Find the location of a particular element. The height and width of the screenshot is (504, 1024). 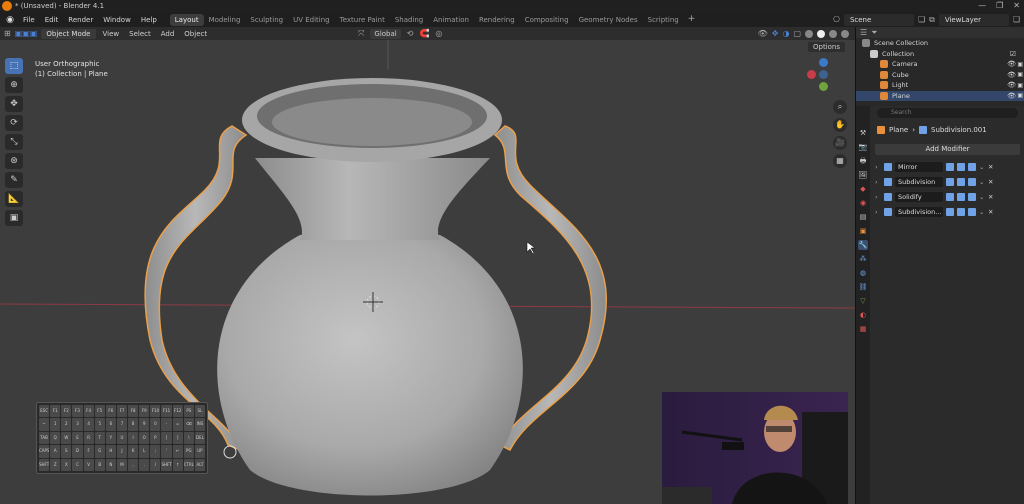

snap-icon: 🧲 is located at coordinates (424, 33).